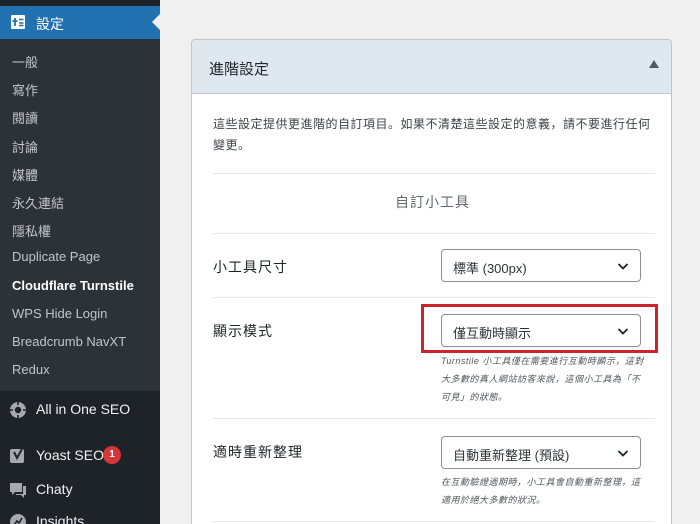  I want to click on panel-header: 進階設定, so click(431, 67).